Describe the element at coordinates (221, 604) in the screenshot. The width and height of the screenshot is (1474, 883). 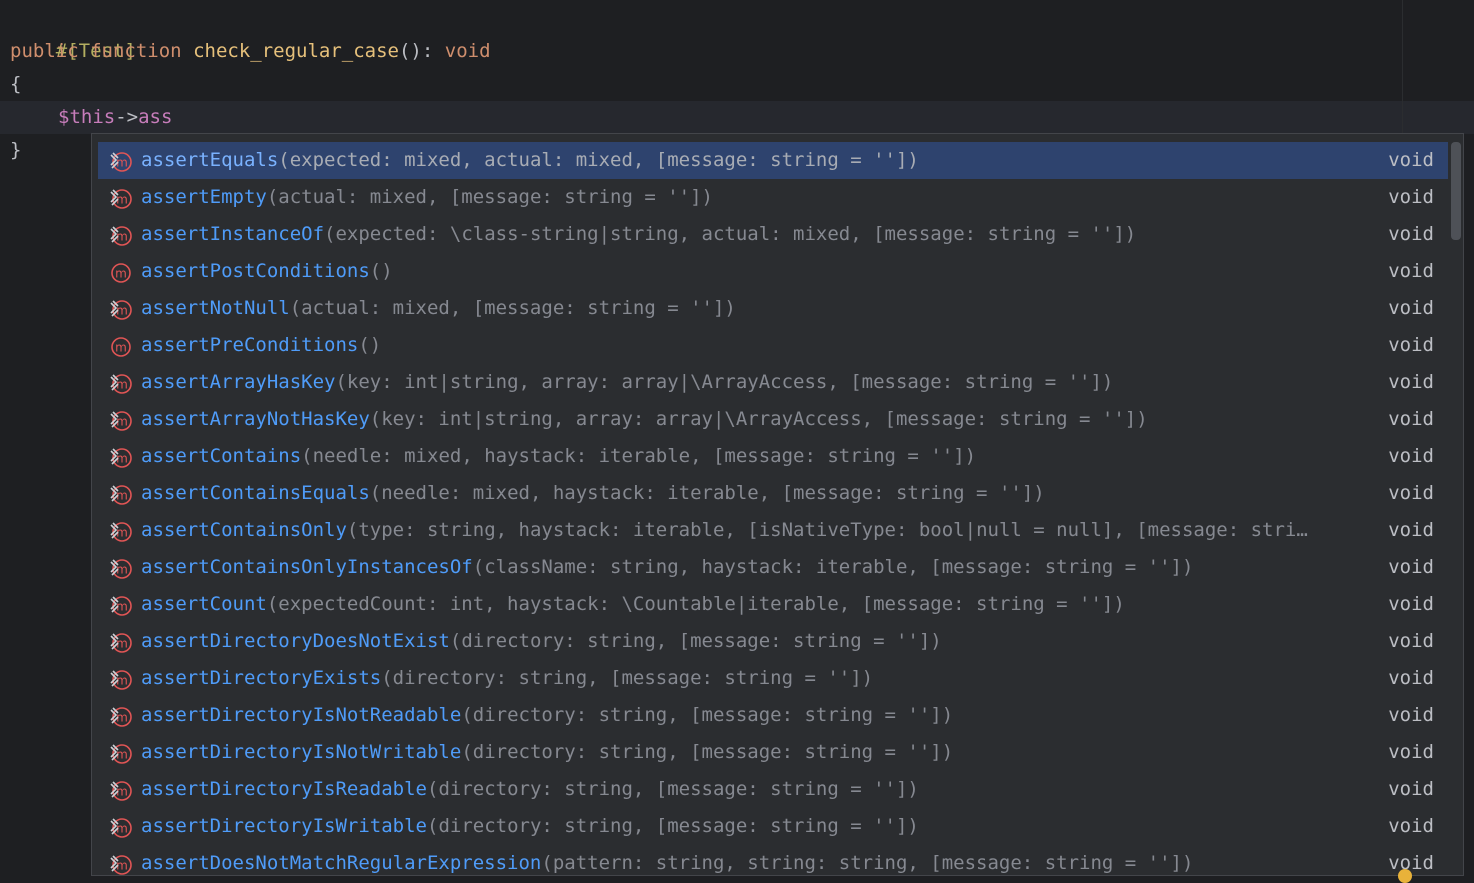
I see `method-name-rest: ertCount` at that location.